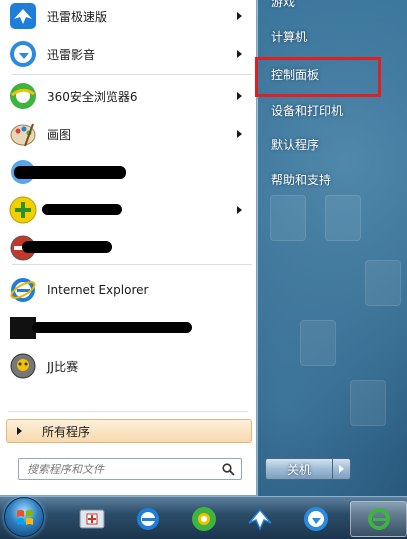 This screenshot has width=407, height=539. Describe the element at coordinates (63, 366) in the screenshot. I see `program-label: JJ比赛` at that location.